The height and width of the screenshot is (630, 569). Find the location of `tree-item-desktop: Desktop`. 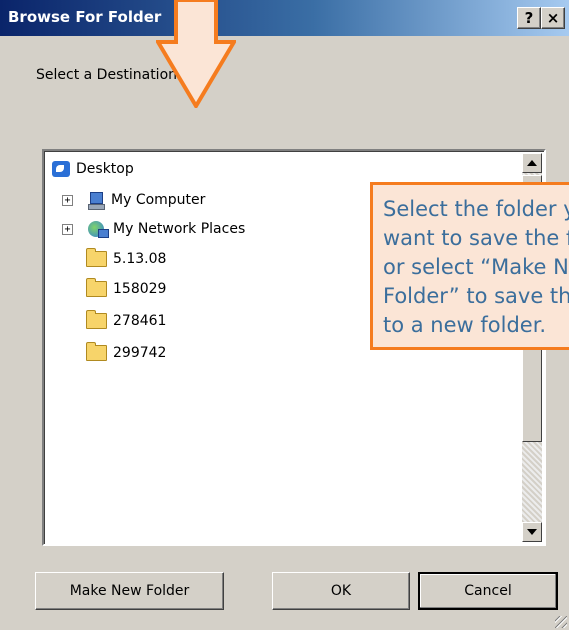

tree-item-desktop: Desktop is located at coordinates (93, 169).